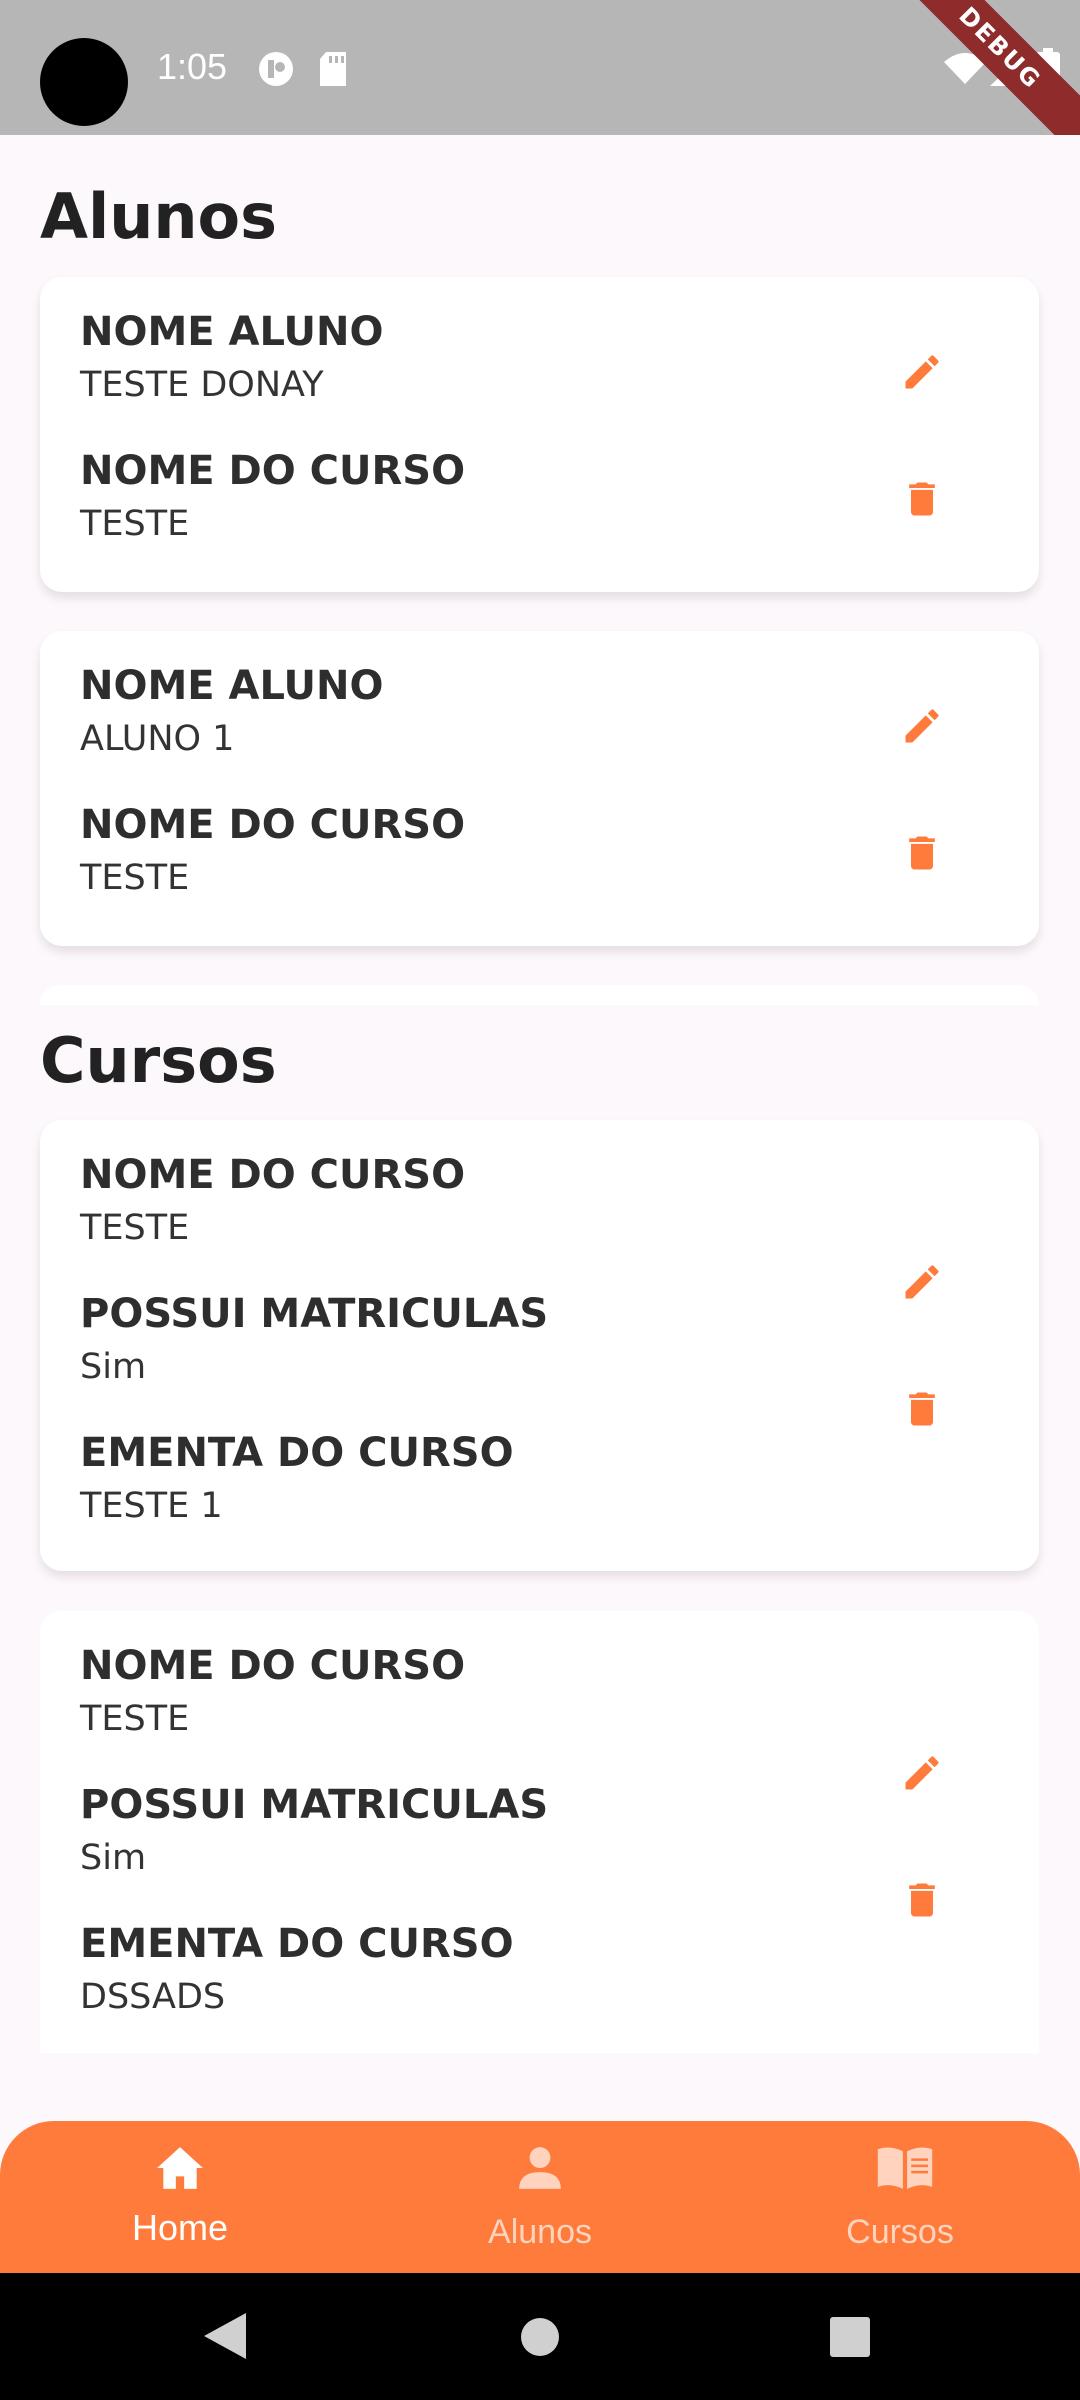 The height and width of the screenshot is (2400, 1080). Describe the element at coordinates (850, 2337) in the screenshot. I see `recents-icon` at that location.